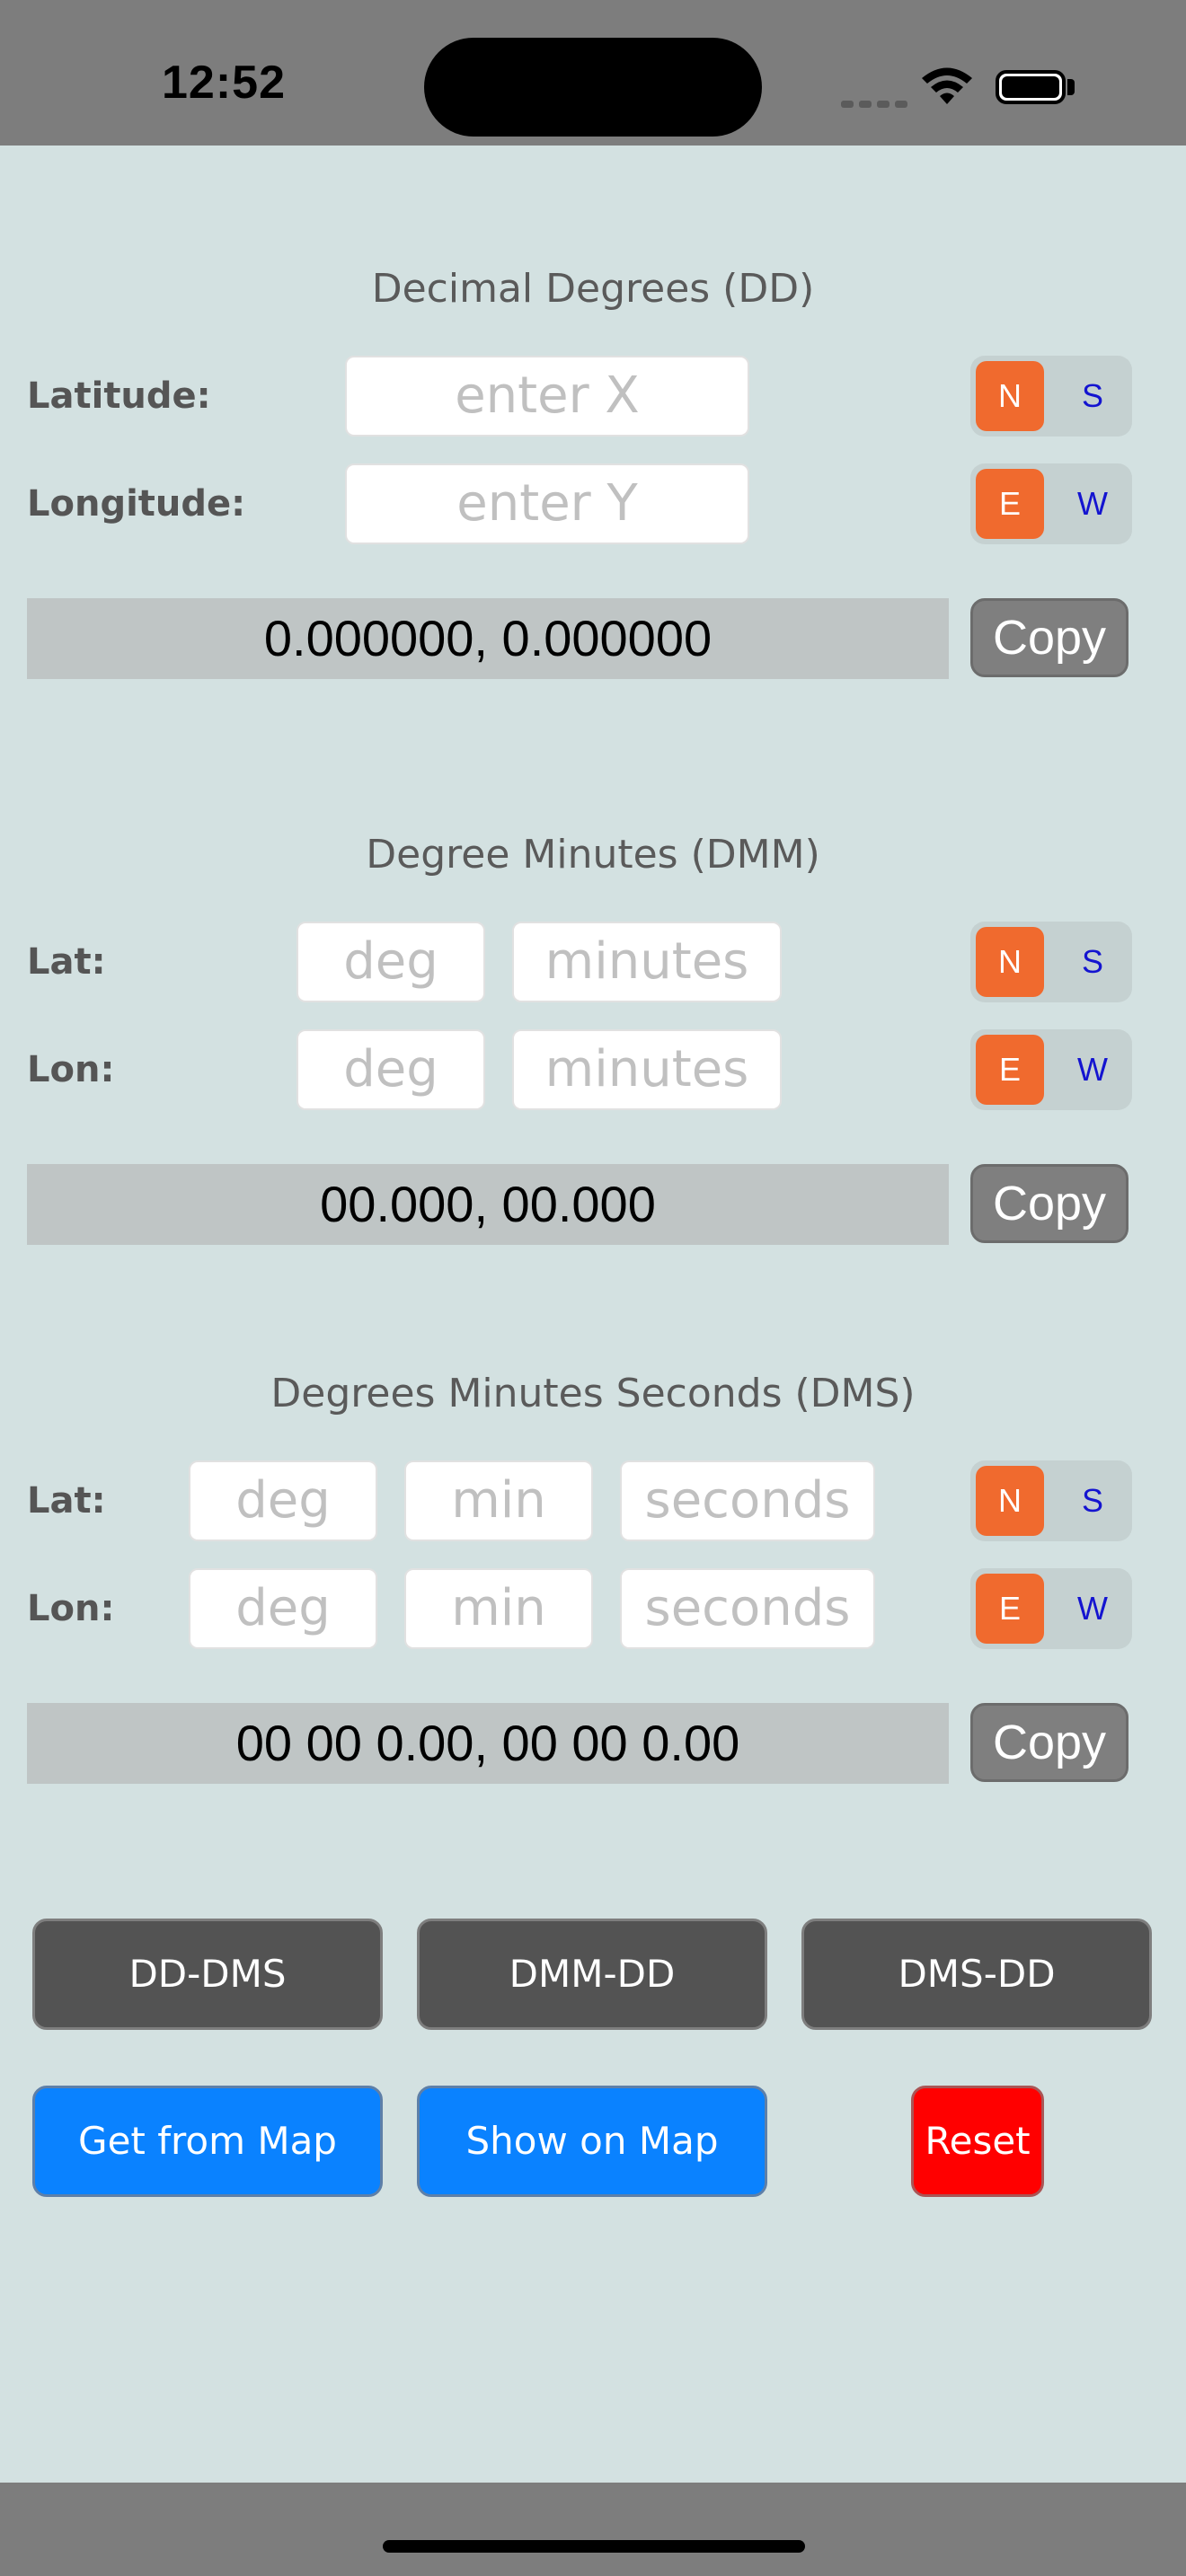  I want to click on dd-result: 0.000000, 0.000000, so click(488, 638).